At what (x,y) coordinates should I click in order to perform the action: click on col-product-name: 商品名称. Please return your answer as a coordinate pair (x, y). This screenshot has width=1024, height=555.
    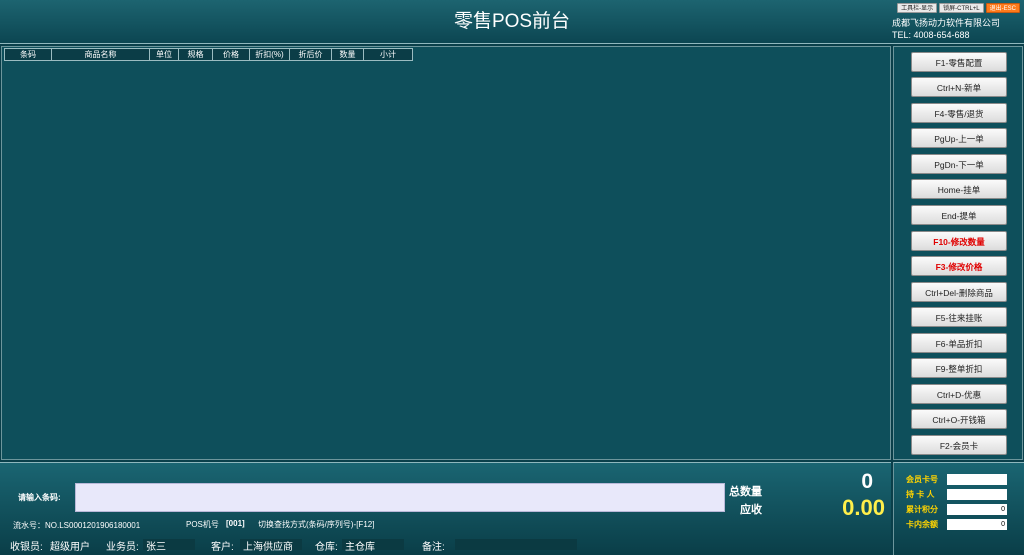
    Looking at the image, I should click on (101, 54).